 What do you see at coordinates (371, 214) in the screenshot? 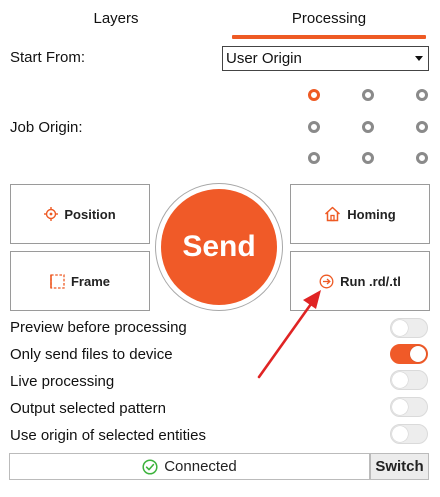
I see `homing-label: Homing` at bounding box center [371, 214].